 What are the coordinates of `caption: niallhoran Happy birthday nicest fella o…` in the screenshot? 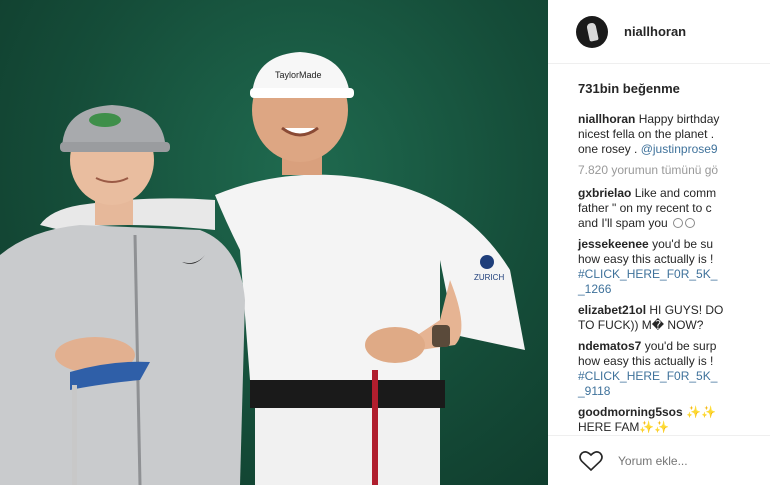 It's located at (674, 134).